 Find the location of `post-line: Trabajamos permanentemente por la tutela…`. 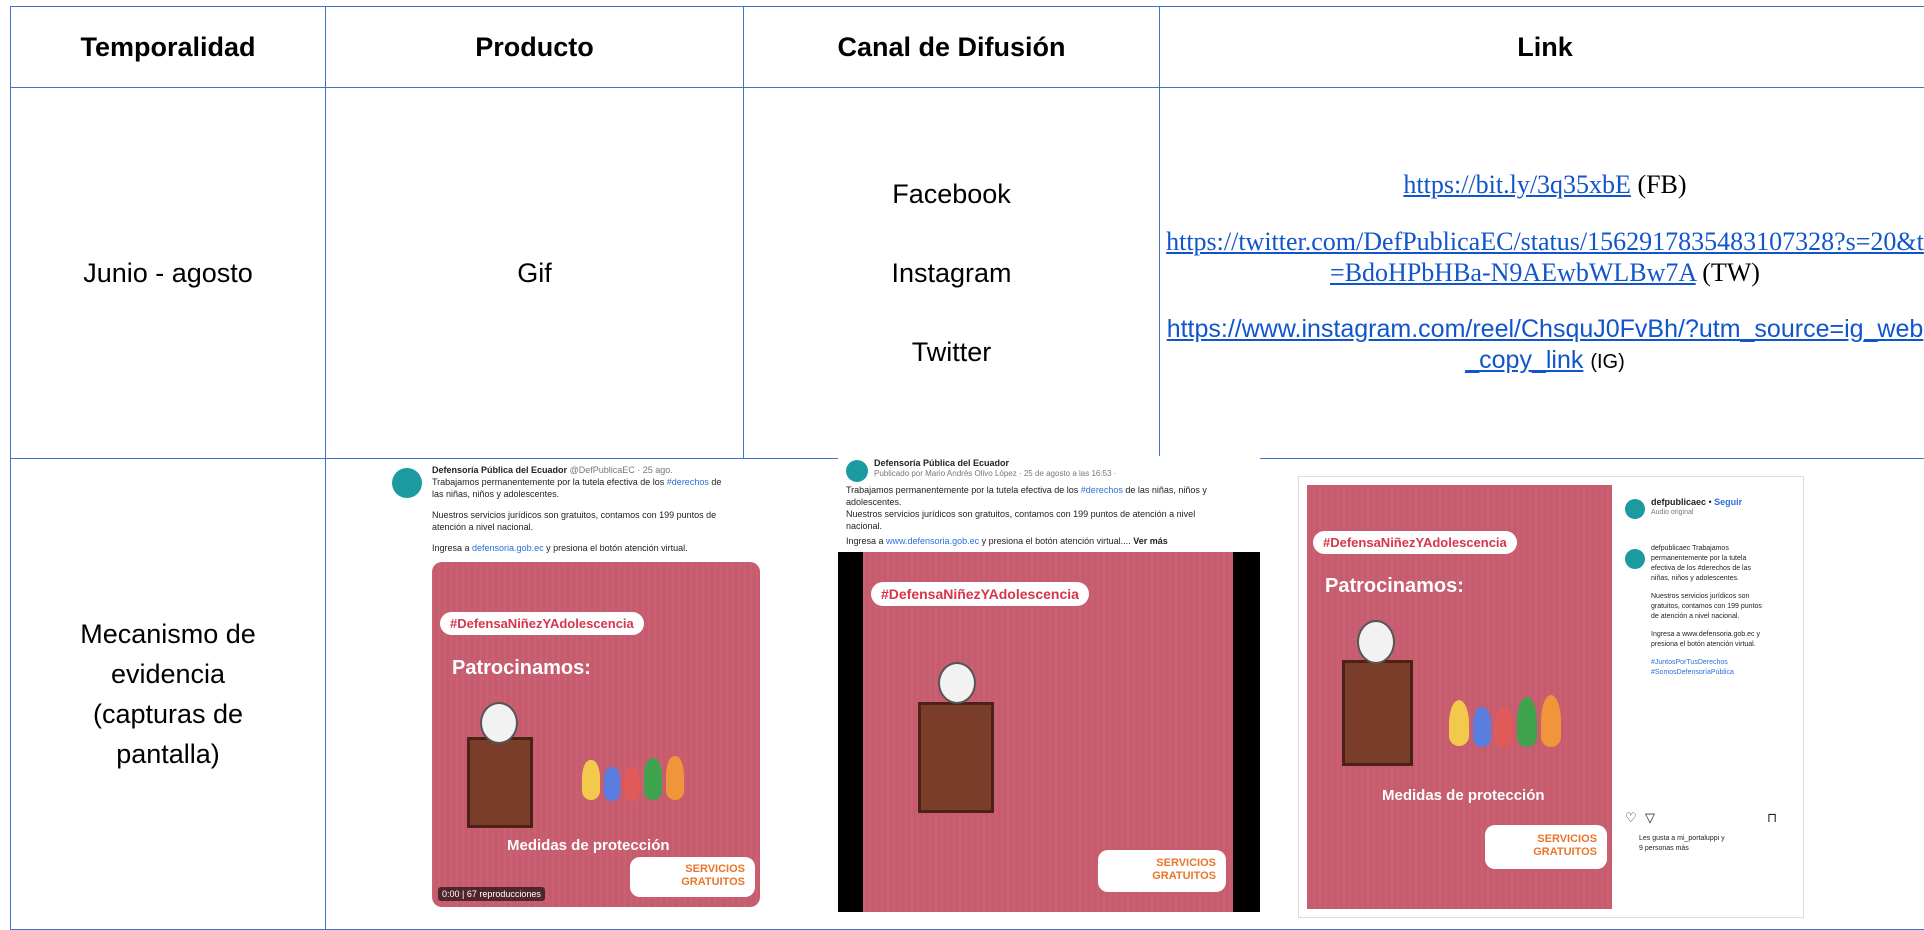

post-line: Trabajamos permanentemente por la tutela… is located at coordinates (1026, 490).